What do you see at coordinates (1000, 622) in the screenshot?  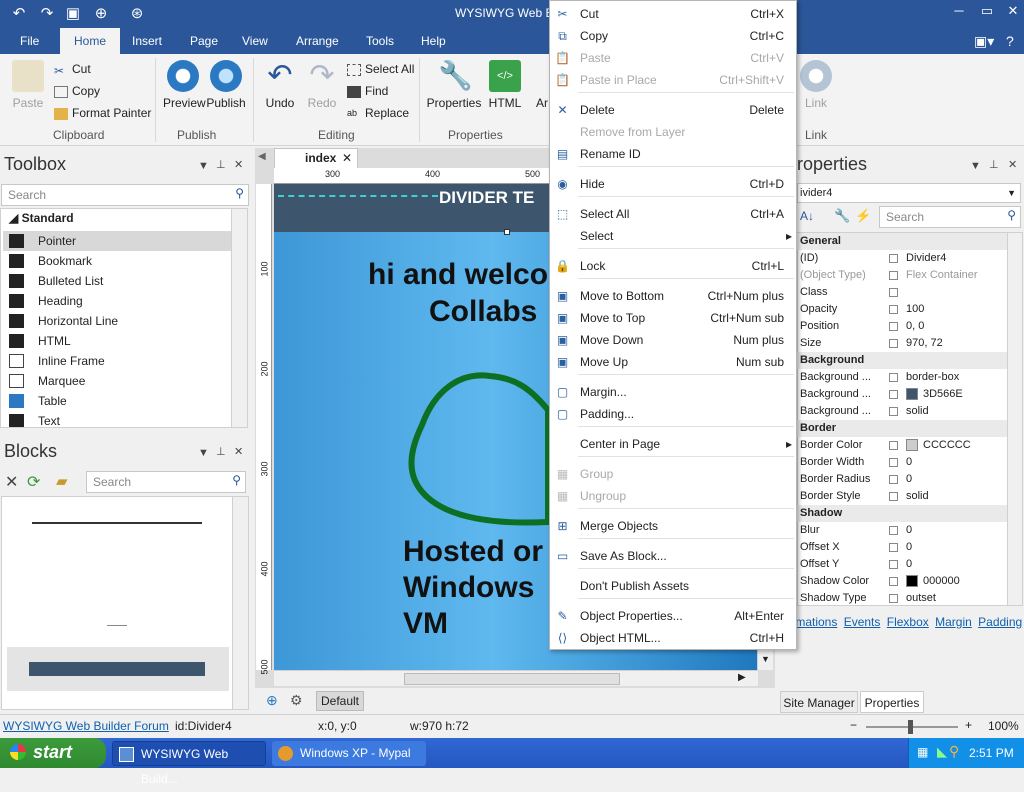 I see `padding-link: Padding` at bounding box center [1000, 622].